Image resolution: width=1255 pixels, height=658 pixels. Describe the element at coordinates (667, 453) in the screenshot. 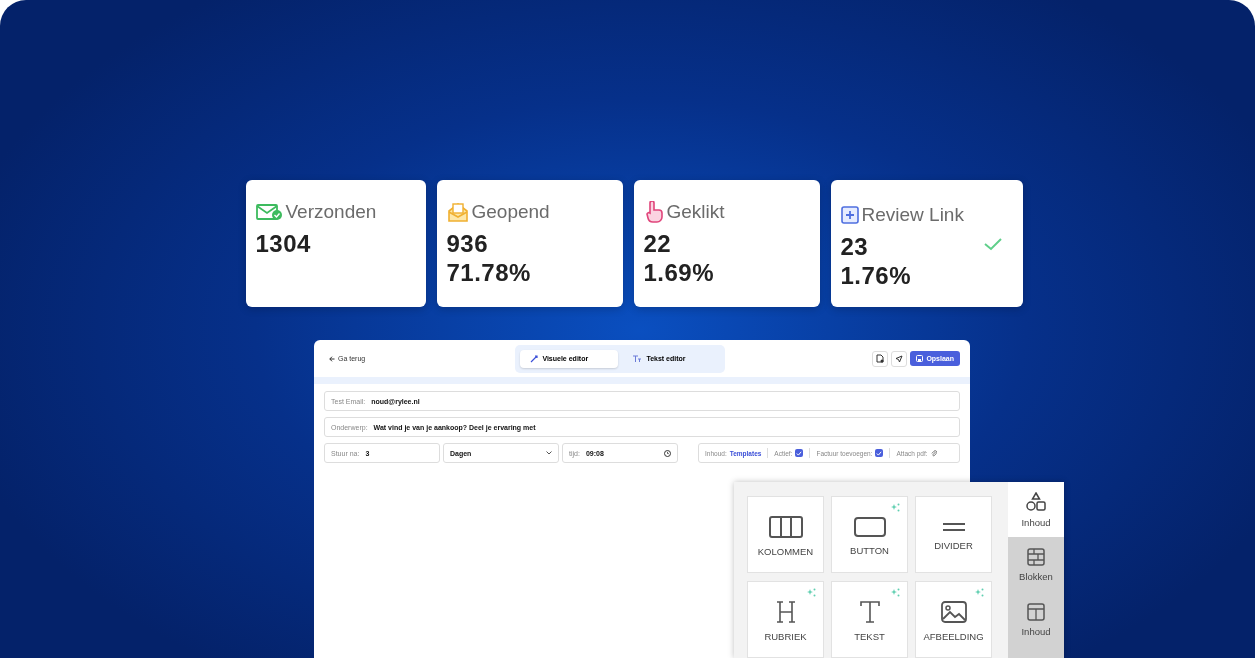

I see `clock-icon` at that location.